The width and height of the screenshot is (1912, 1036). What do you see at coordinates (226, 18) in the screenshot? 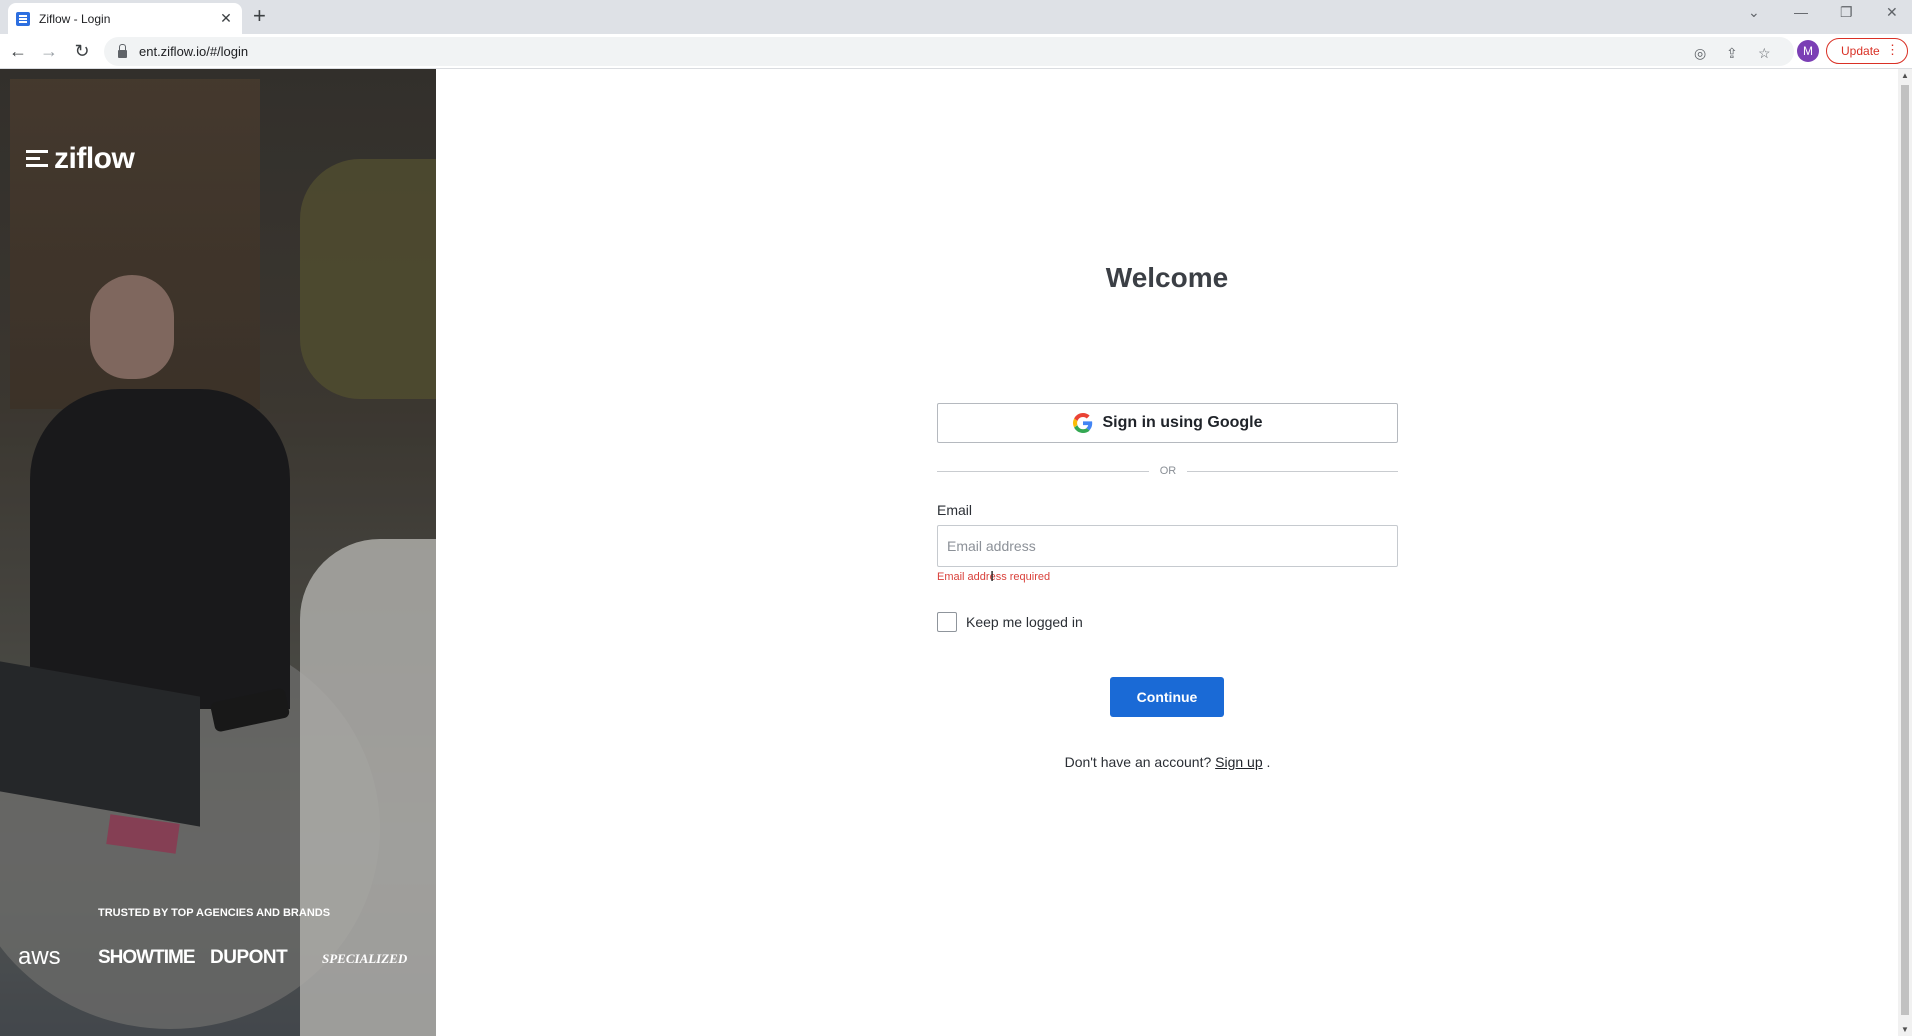
I see `tab-close-icon: ✕` at bounding box center [226, 18].